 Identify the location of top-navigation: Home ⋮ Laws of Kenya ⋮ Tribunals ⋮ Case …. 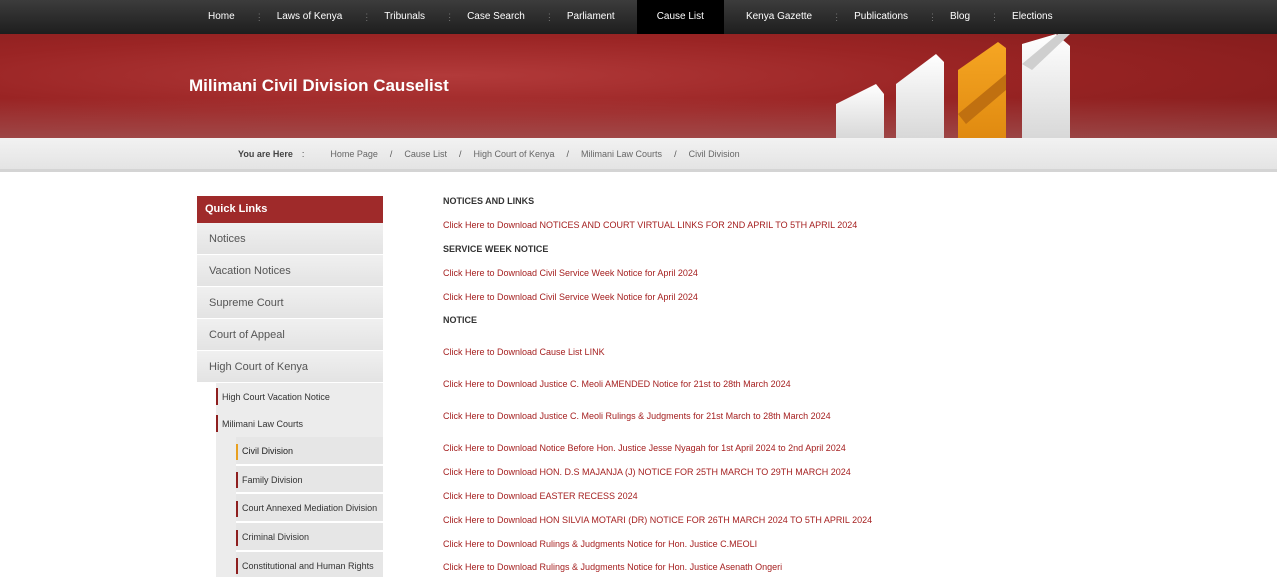
(638, 17).